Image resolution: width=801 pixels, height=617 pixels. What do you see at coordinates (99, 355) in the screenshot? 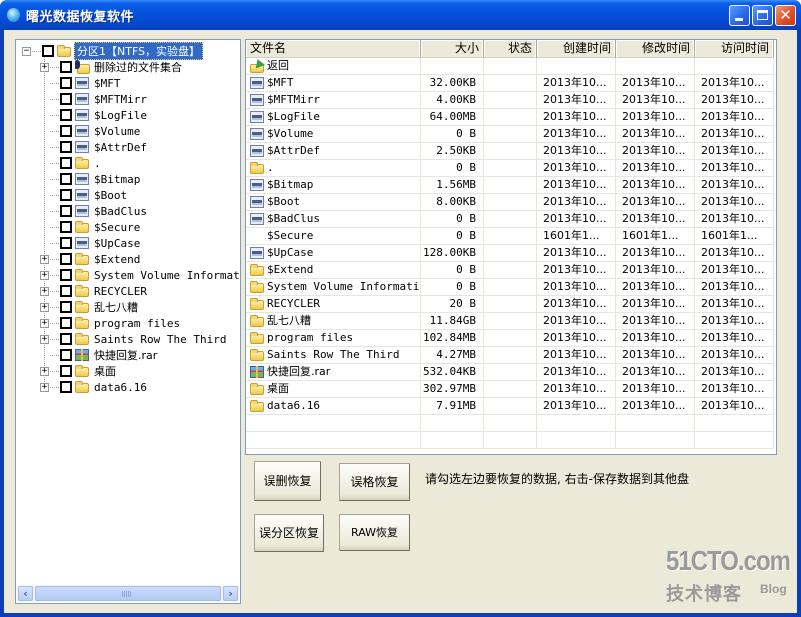
I see `tree-item: 快捷回复.rar` at bounding box center [99, 355].